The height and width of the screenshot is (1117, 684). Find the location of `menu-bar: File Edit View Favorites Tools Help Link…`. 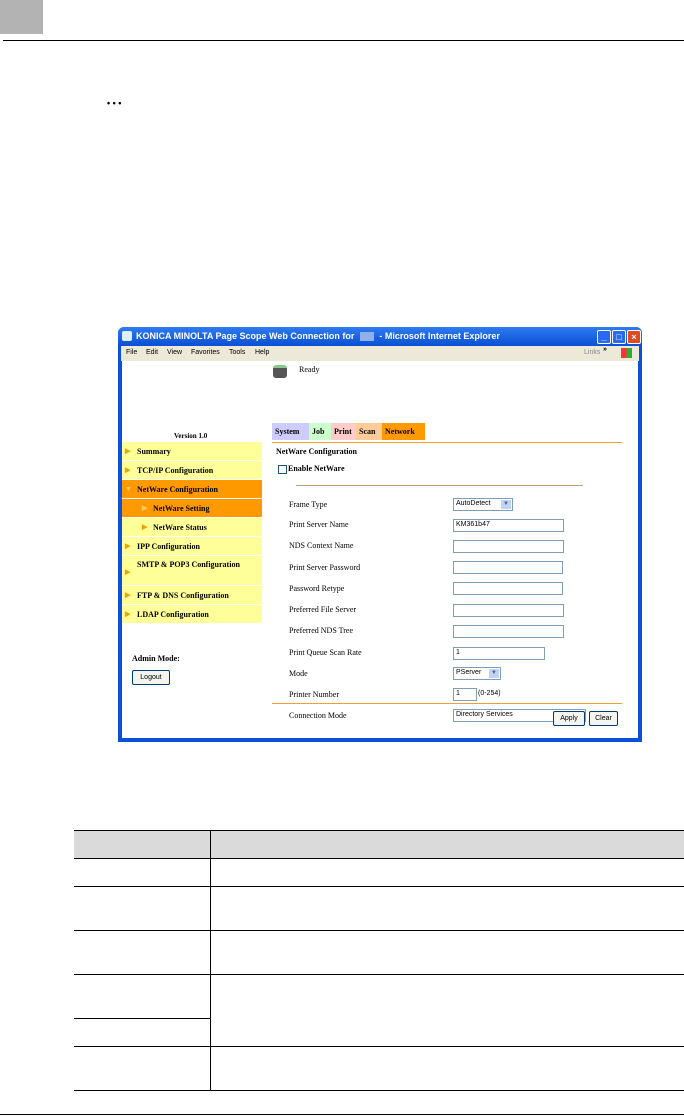

menu-bar: File Edit View Favorites Tools Help Link… is located at coordinates (380, 353).